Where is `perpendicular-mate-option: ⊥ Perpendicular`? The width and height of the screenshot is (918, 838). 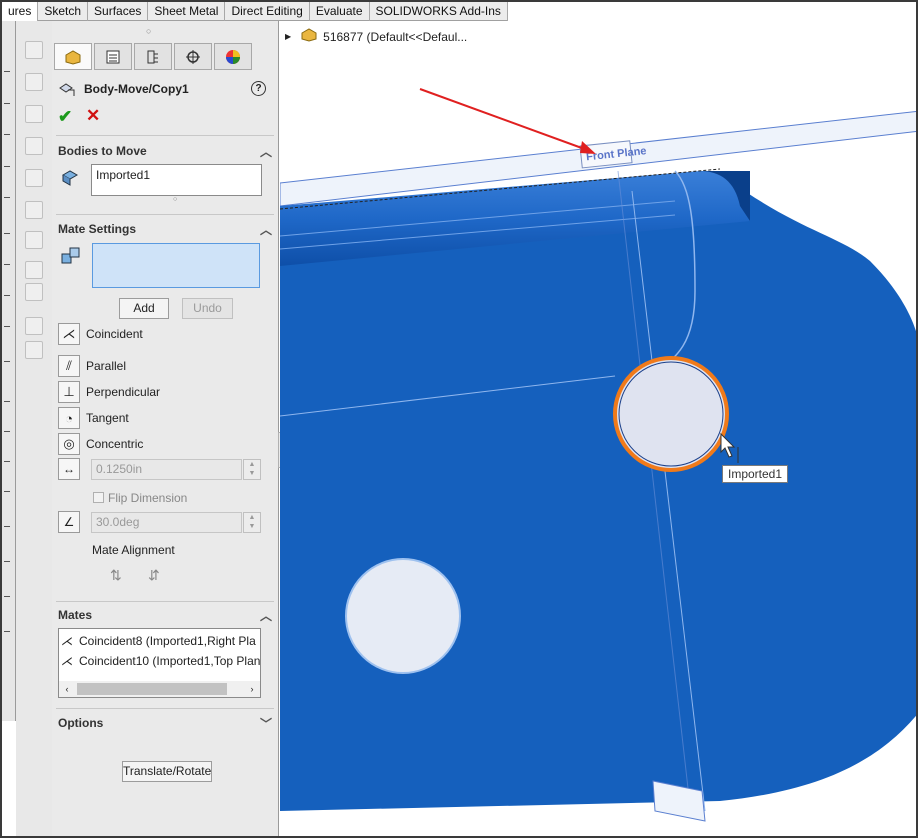
perpendicular-mate-option: ⊥ Perpendicular is located at coordinates (109, 392).